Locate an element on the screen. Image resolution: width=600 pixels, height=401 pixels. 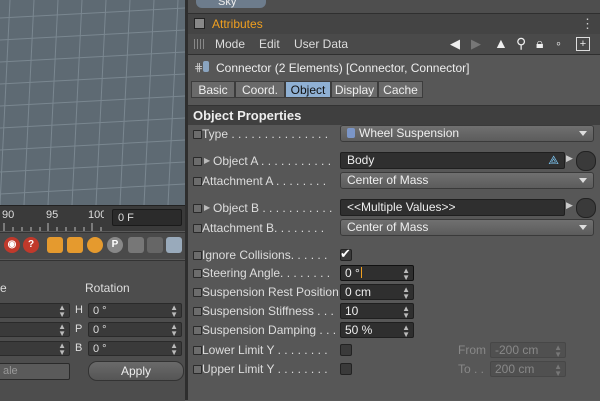
rotate-icon is located at coordinates (95, 245).